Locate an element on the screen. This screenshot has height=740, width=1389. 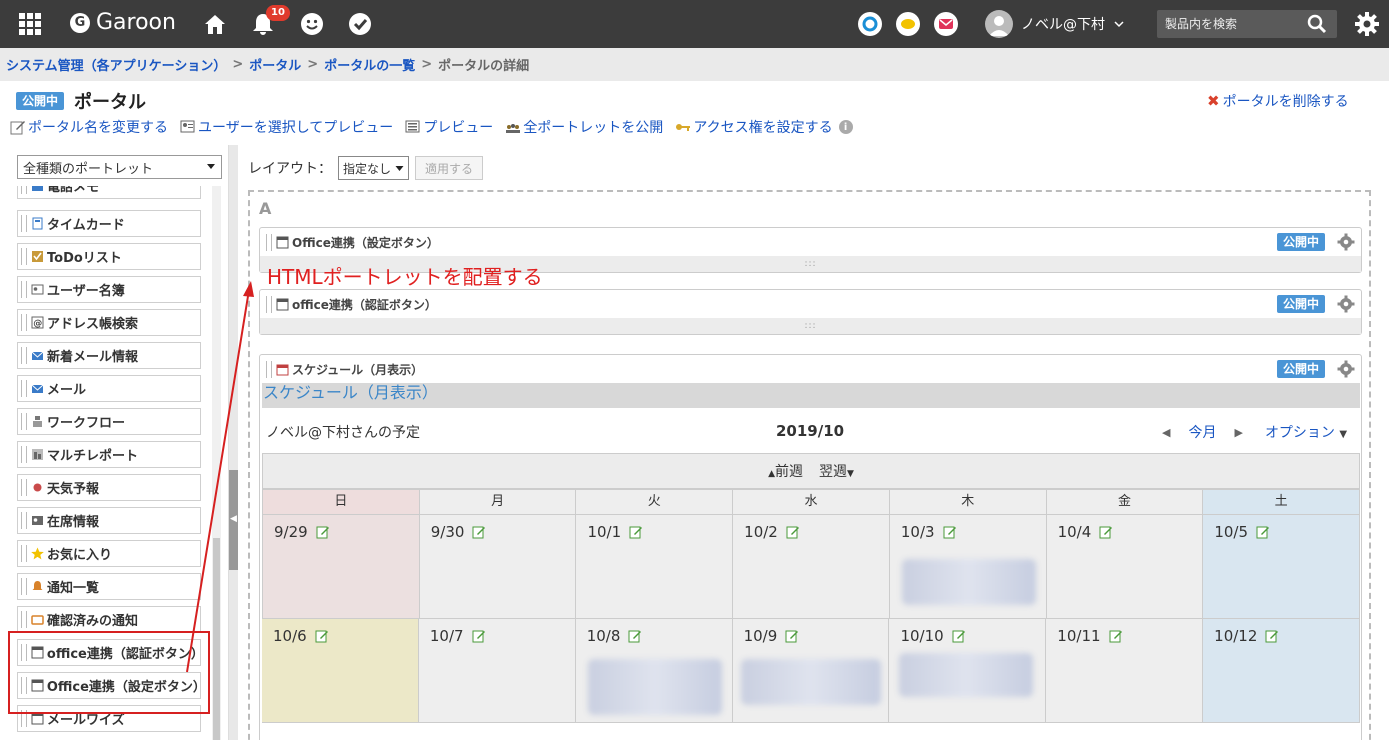
apply-button: 適用する is located at coordinates (449, 168).